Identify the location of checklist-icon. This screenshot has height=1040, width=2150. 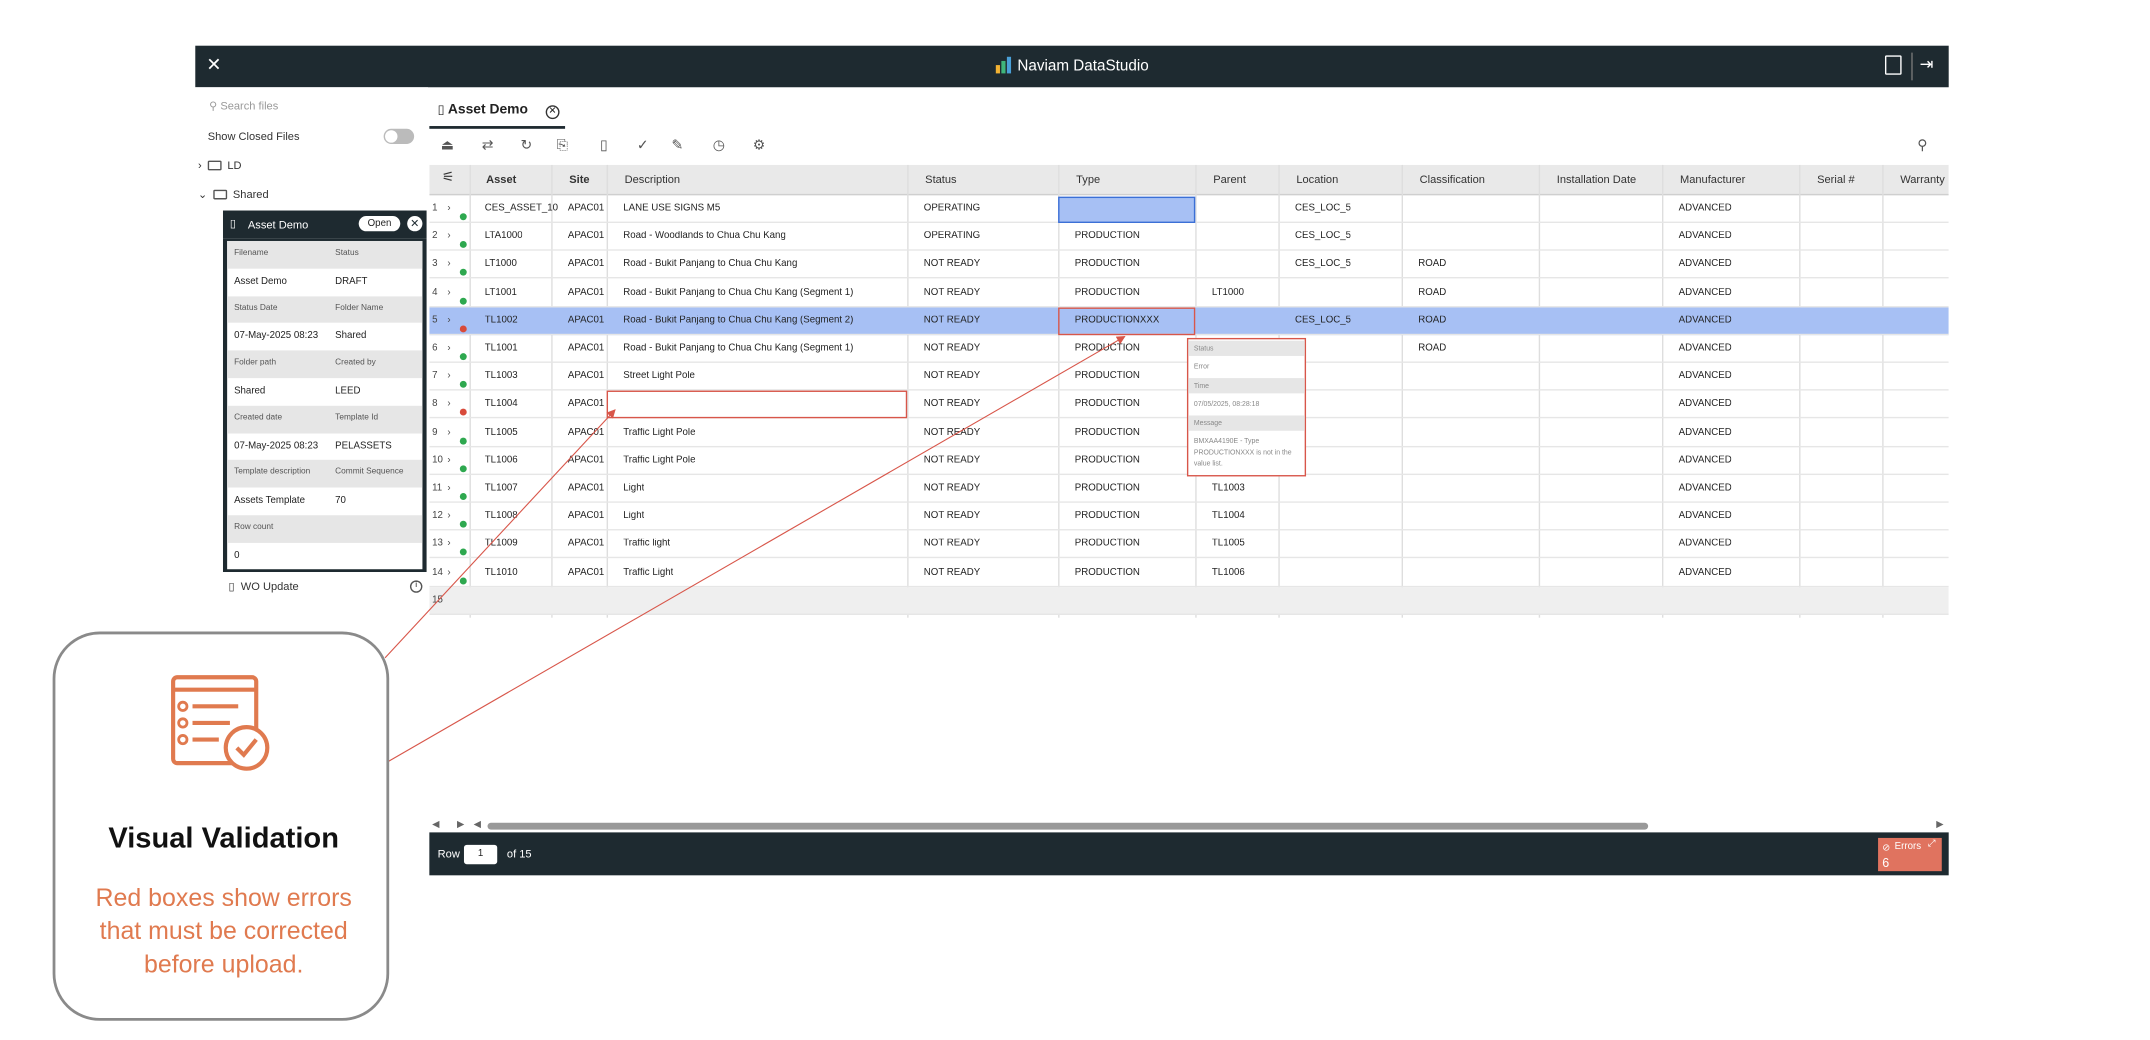
(220, 723).